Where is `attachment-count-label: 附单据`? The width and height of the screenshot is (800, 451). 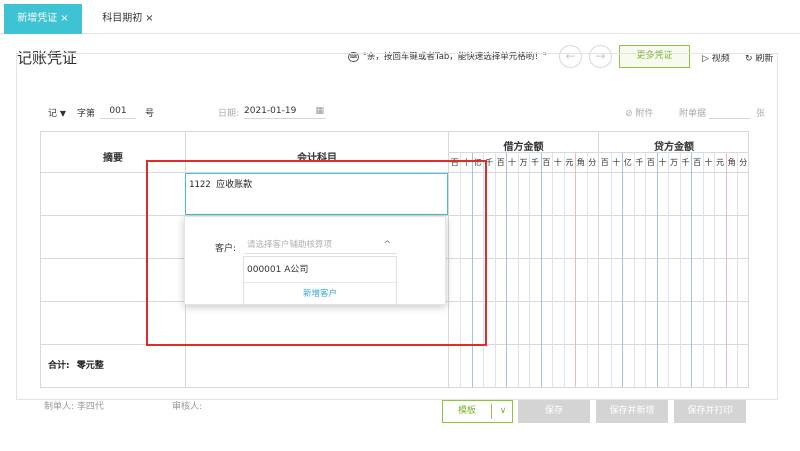 attachment-count-label: 附单据 is located at coordinates (693, 114).